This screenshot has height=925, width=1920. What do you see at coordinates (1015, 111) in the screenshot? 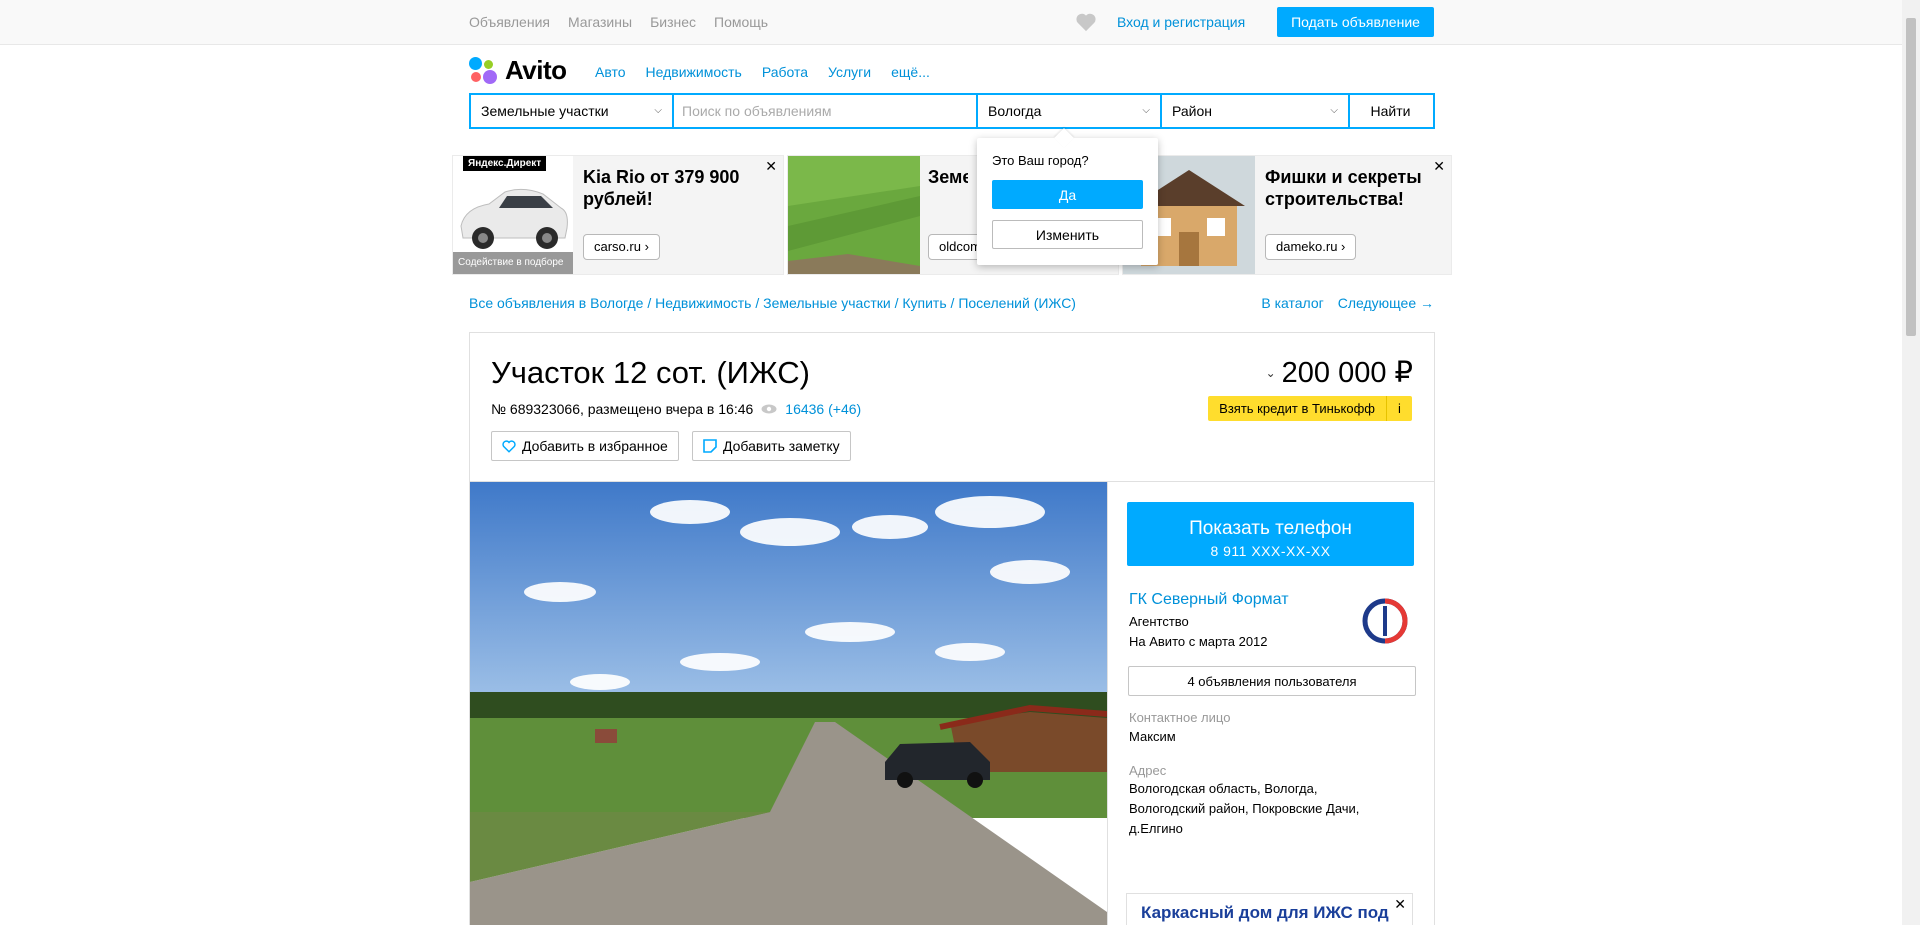
I see `city-select-value: Вологда` at bounding box center [1015, 111].